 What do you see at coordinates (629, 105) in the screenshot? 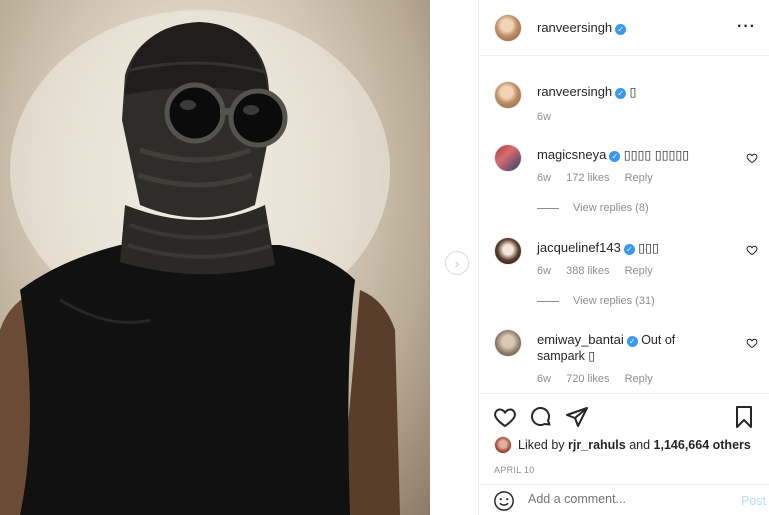
I see `caption: ranveersingh ✓ ▯ 6w` at bounding box center [629, 105].